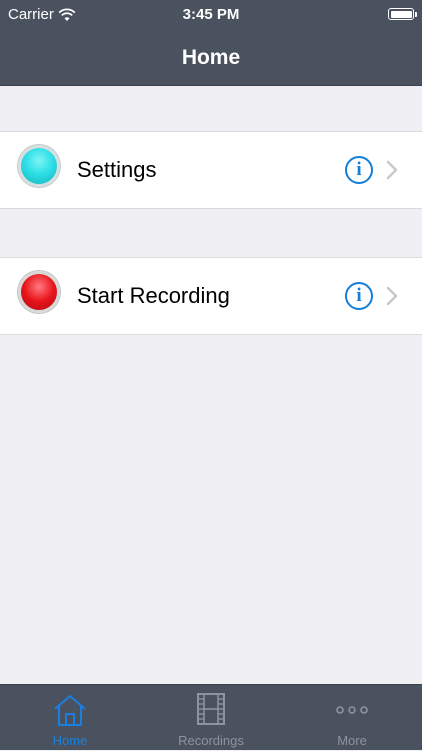  I want to click on cyan-dot-icon, so click(39, 166).